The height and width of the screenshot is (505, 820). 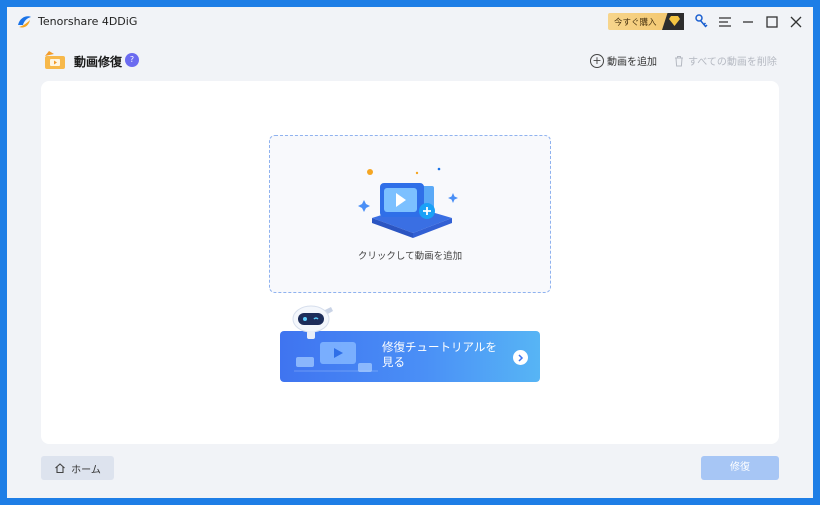 What do you see at coordinates (60, 468) in the screenshot?
I see `home-icon` at bounding box center [60, 468].